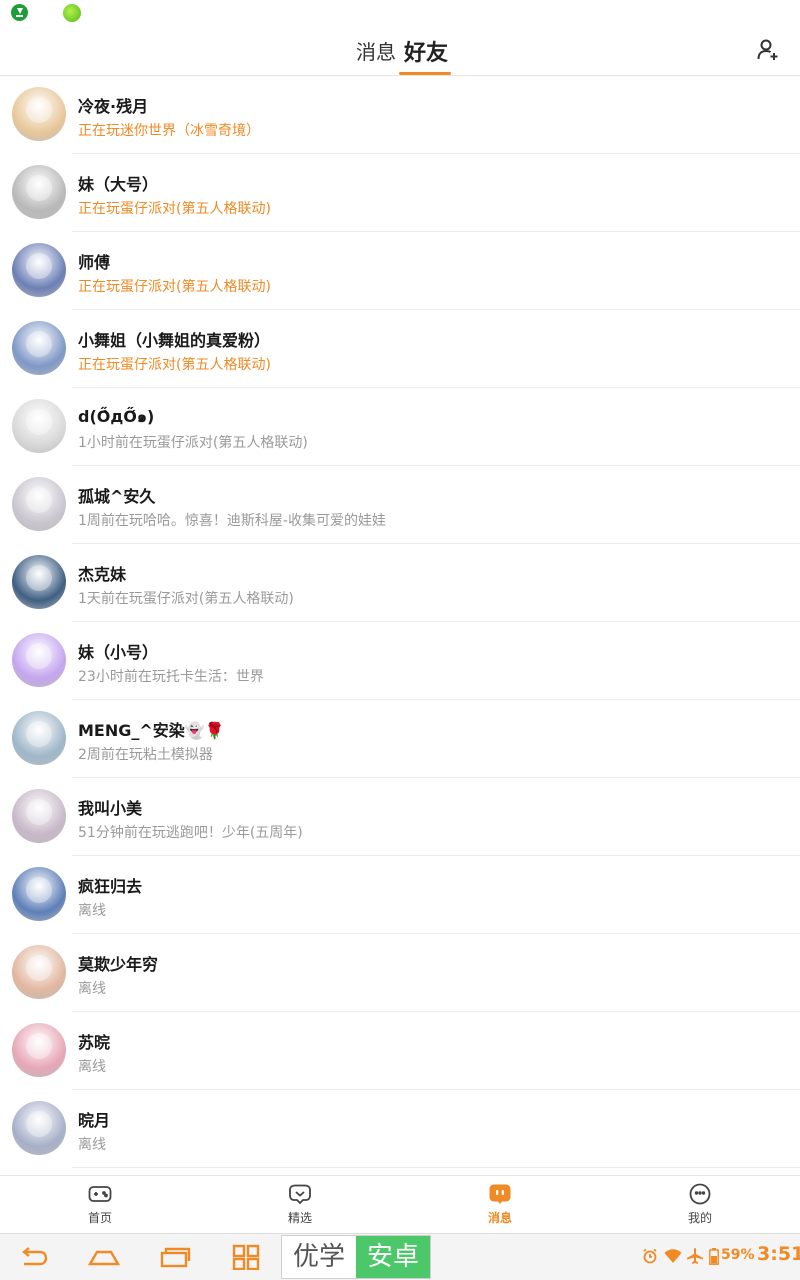 The width and height of the screenshot is (800, 1280). What do you see at coordinates (100, 1205) in the screenshot?
I see `nav-home: 首页` at bounding box center [100, 1205].